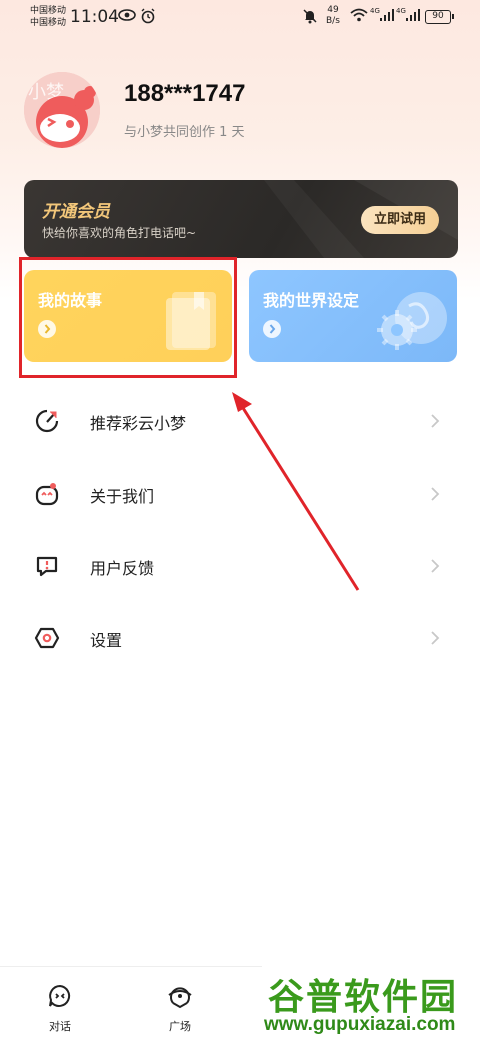 Image resolution: width=480 pixels, height=1040 pixels. I want to click on watermark: 谷普软件园 www.gupuxiazai.com, so click(371, 1003).